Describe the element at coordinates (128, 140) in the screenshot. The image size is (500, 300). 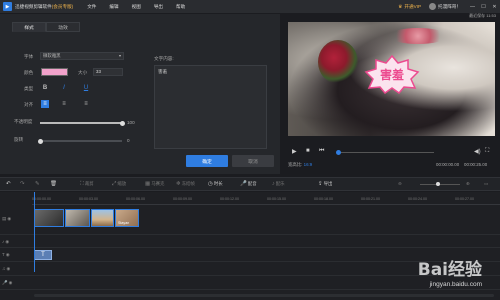
I see `rotate-value: 0` at that location.